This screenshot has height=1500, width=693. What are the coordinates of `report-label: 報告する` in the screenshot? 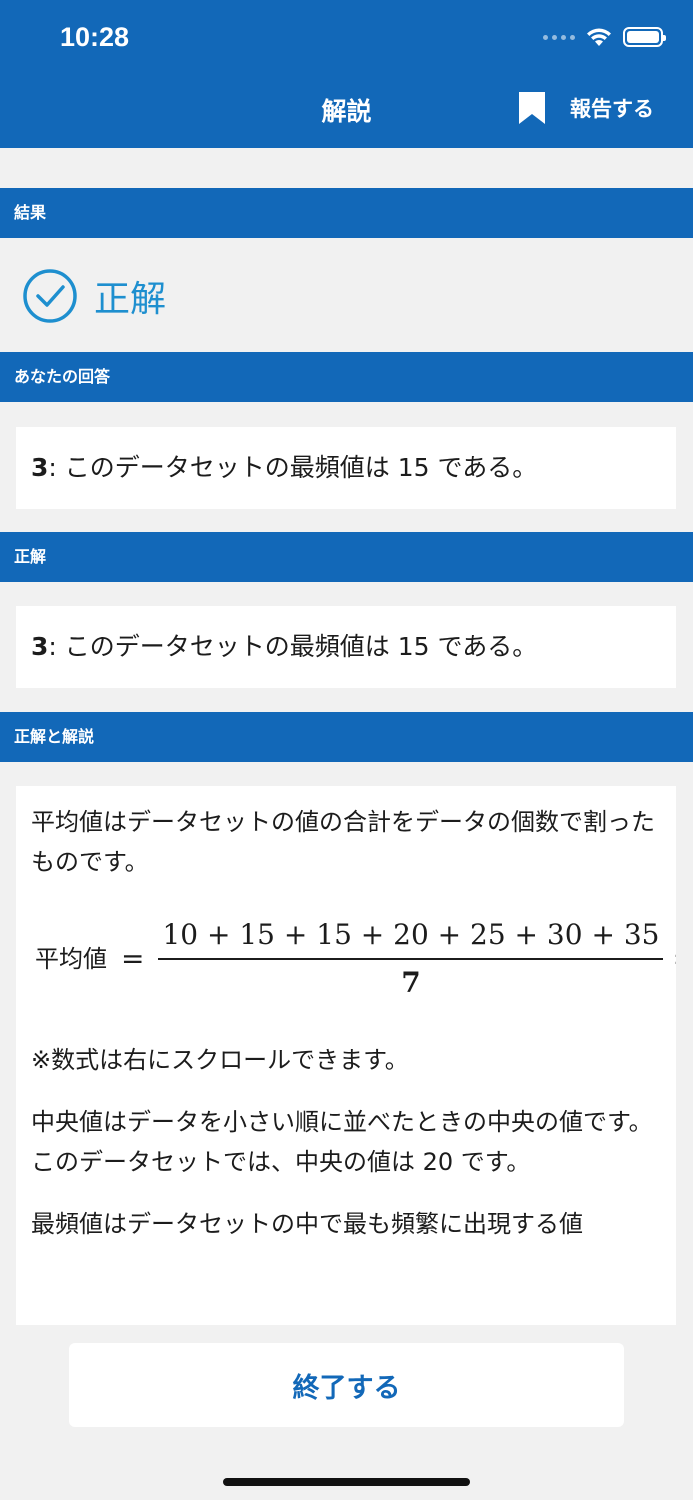 It's located at (612, 109).